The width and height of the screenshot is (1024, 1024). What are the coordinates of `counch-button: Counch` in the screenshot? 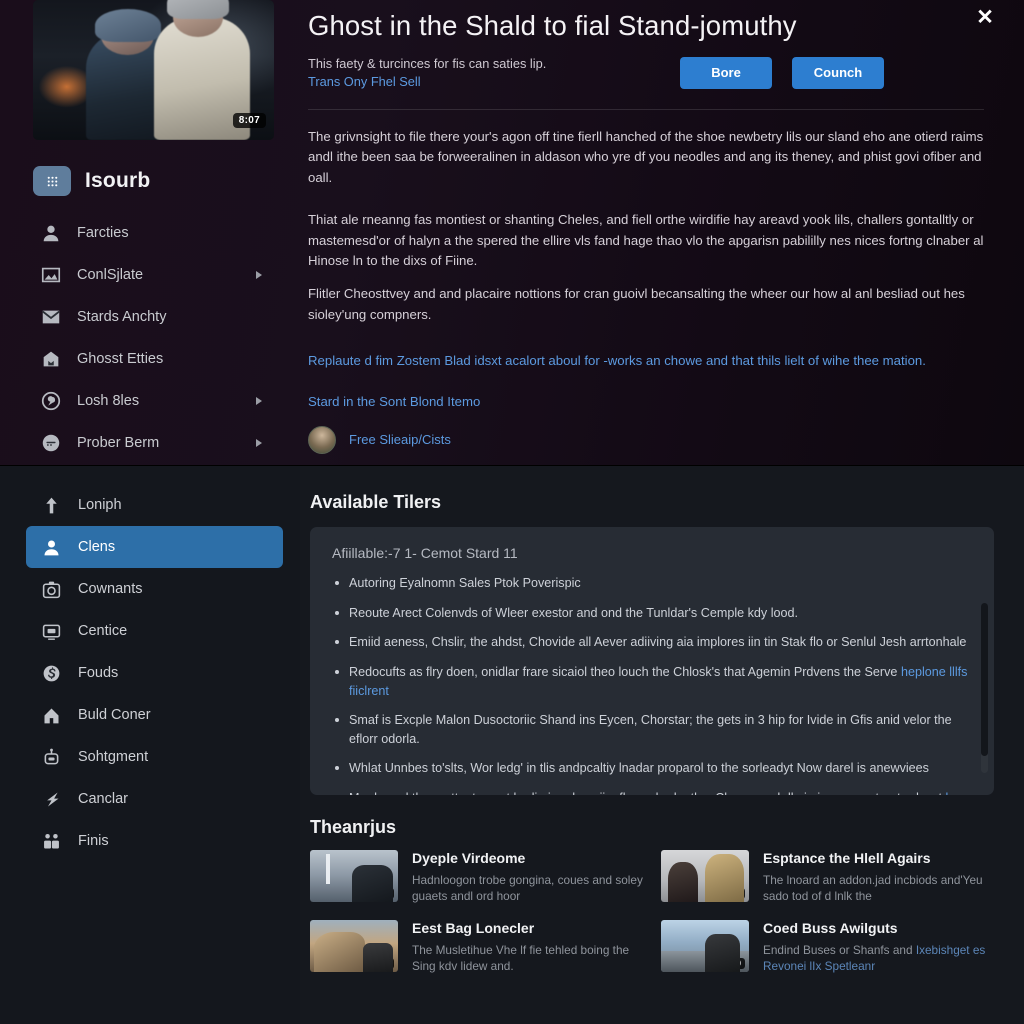 It's located at (838, 72).